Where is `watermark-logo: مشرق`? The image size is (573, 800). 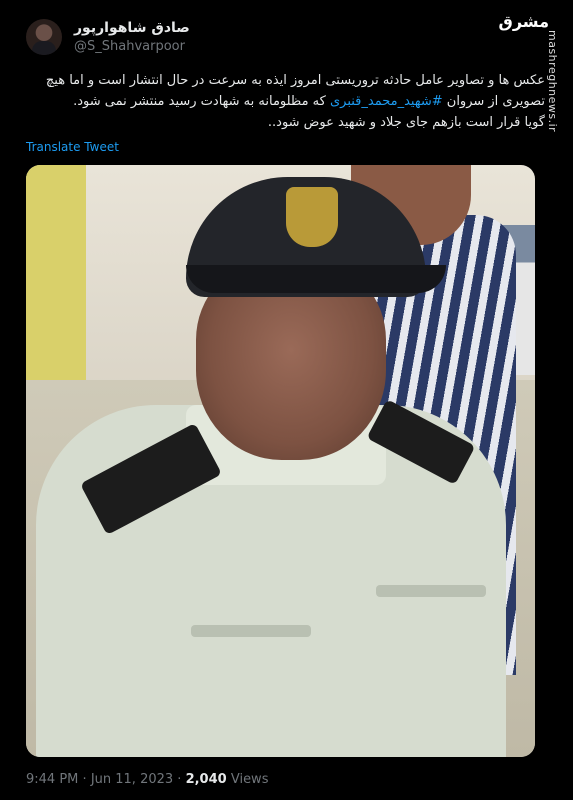
watermark-logo: مشرق is located at coordinates (523, 21).